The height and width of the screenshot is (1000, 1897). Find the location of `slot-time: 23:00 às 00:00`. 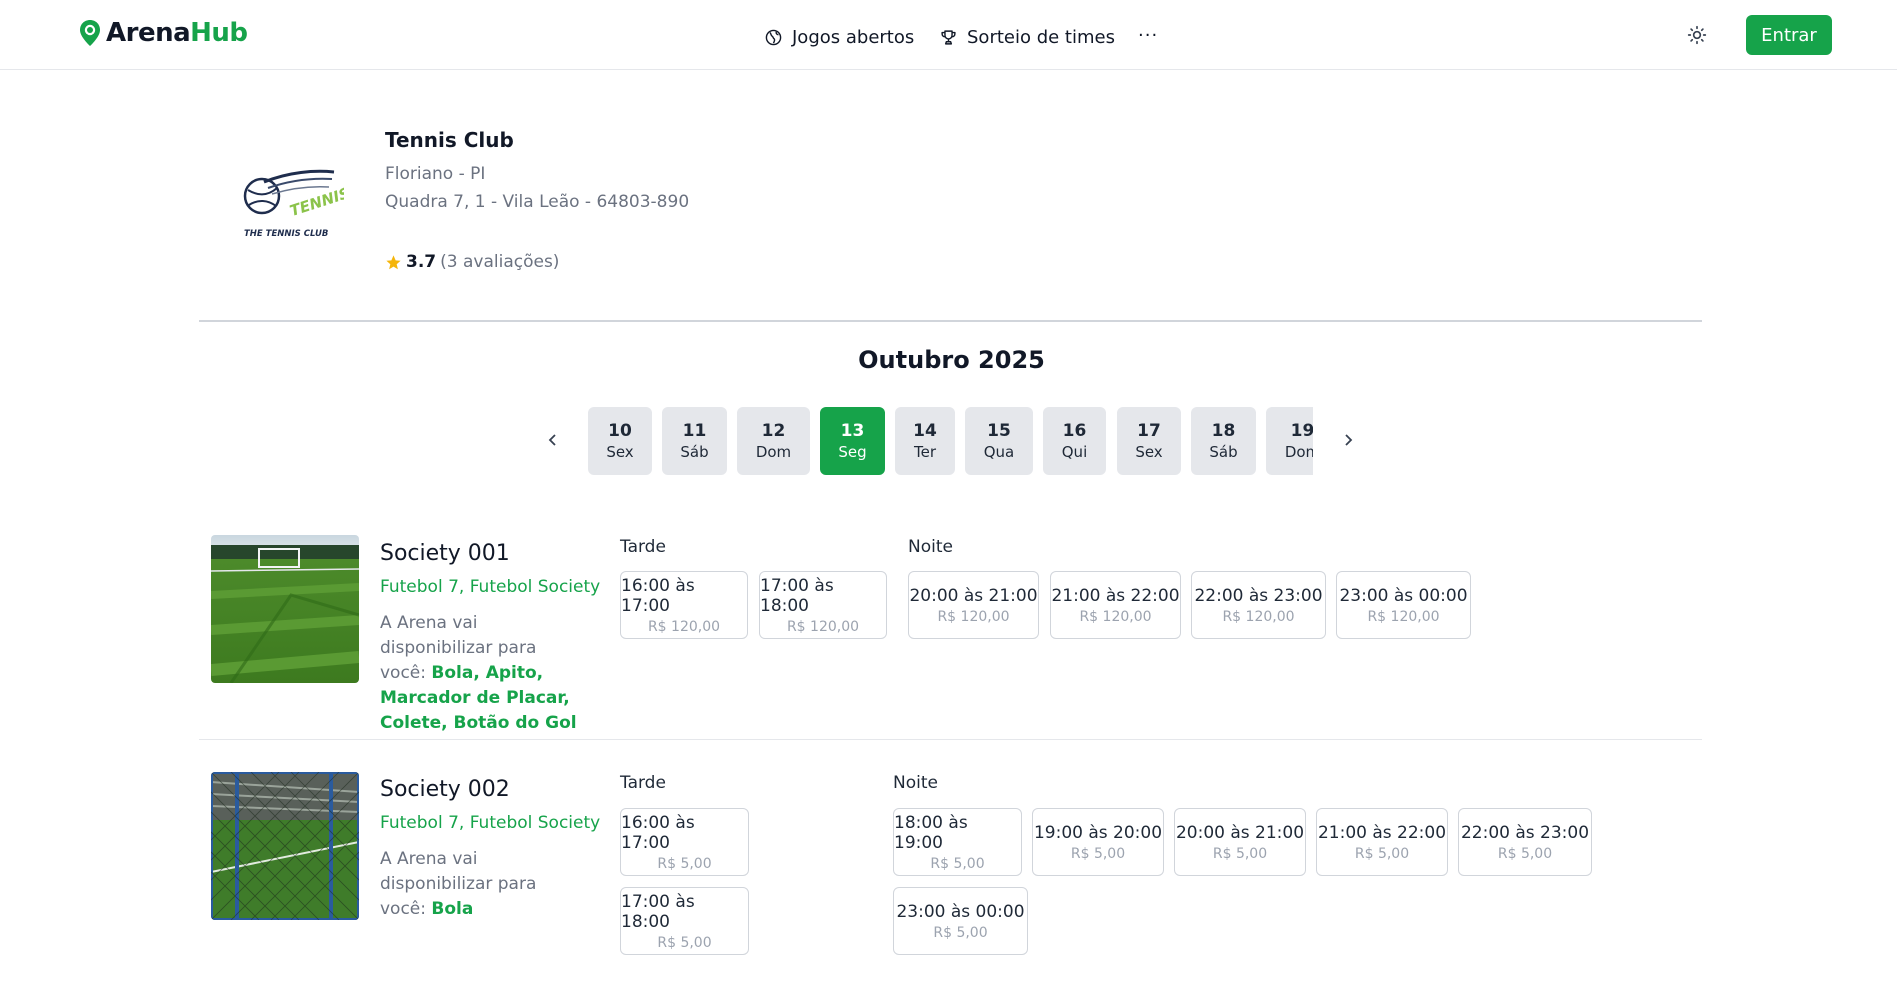

slot-time: 23:00 às 00:00 is located at coordinates (1403, 595).